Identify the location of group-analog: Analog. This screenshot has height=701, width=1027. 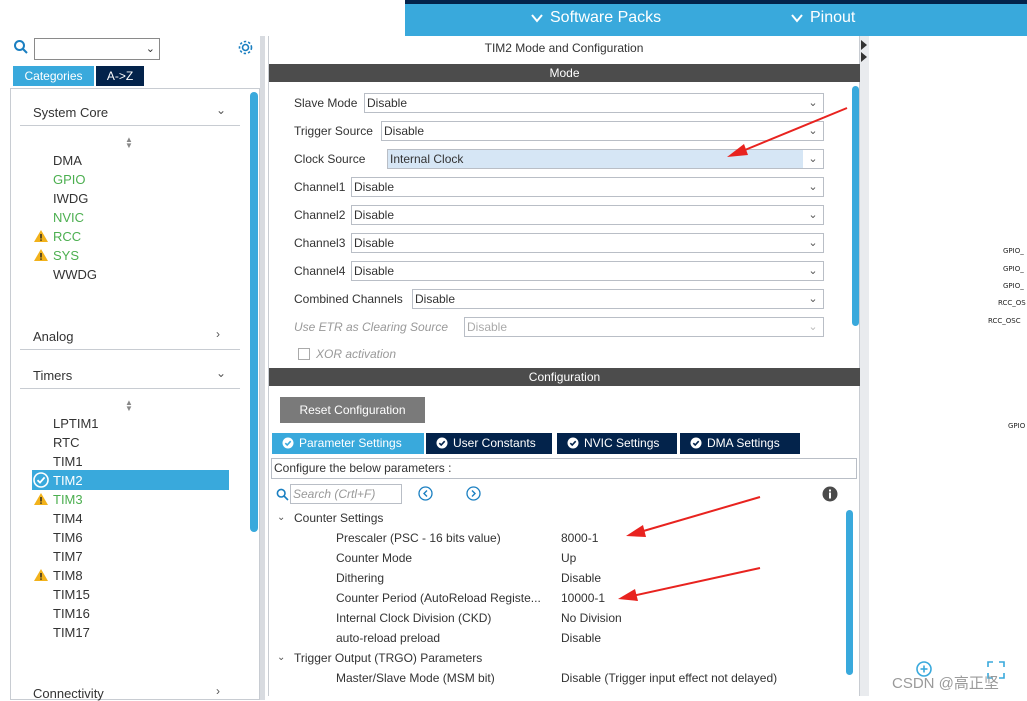
(53, 336).